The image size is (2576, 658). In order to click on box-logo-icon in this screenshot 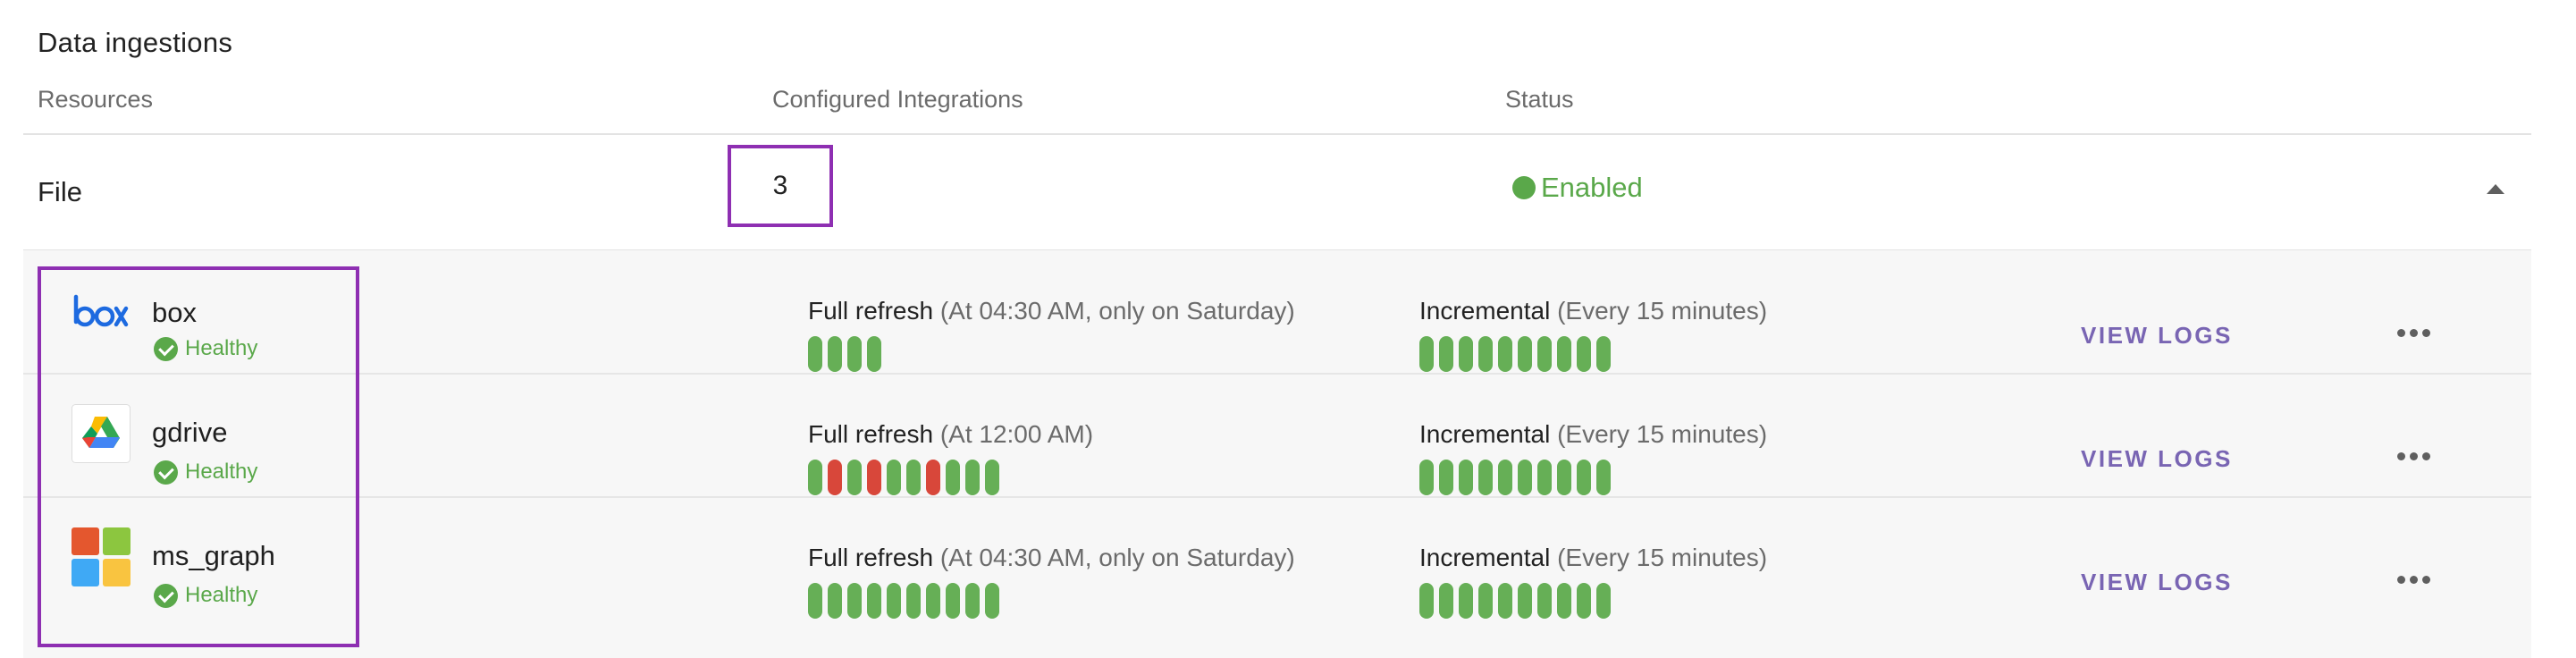, I will do `click(101, 310)`.